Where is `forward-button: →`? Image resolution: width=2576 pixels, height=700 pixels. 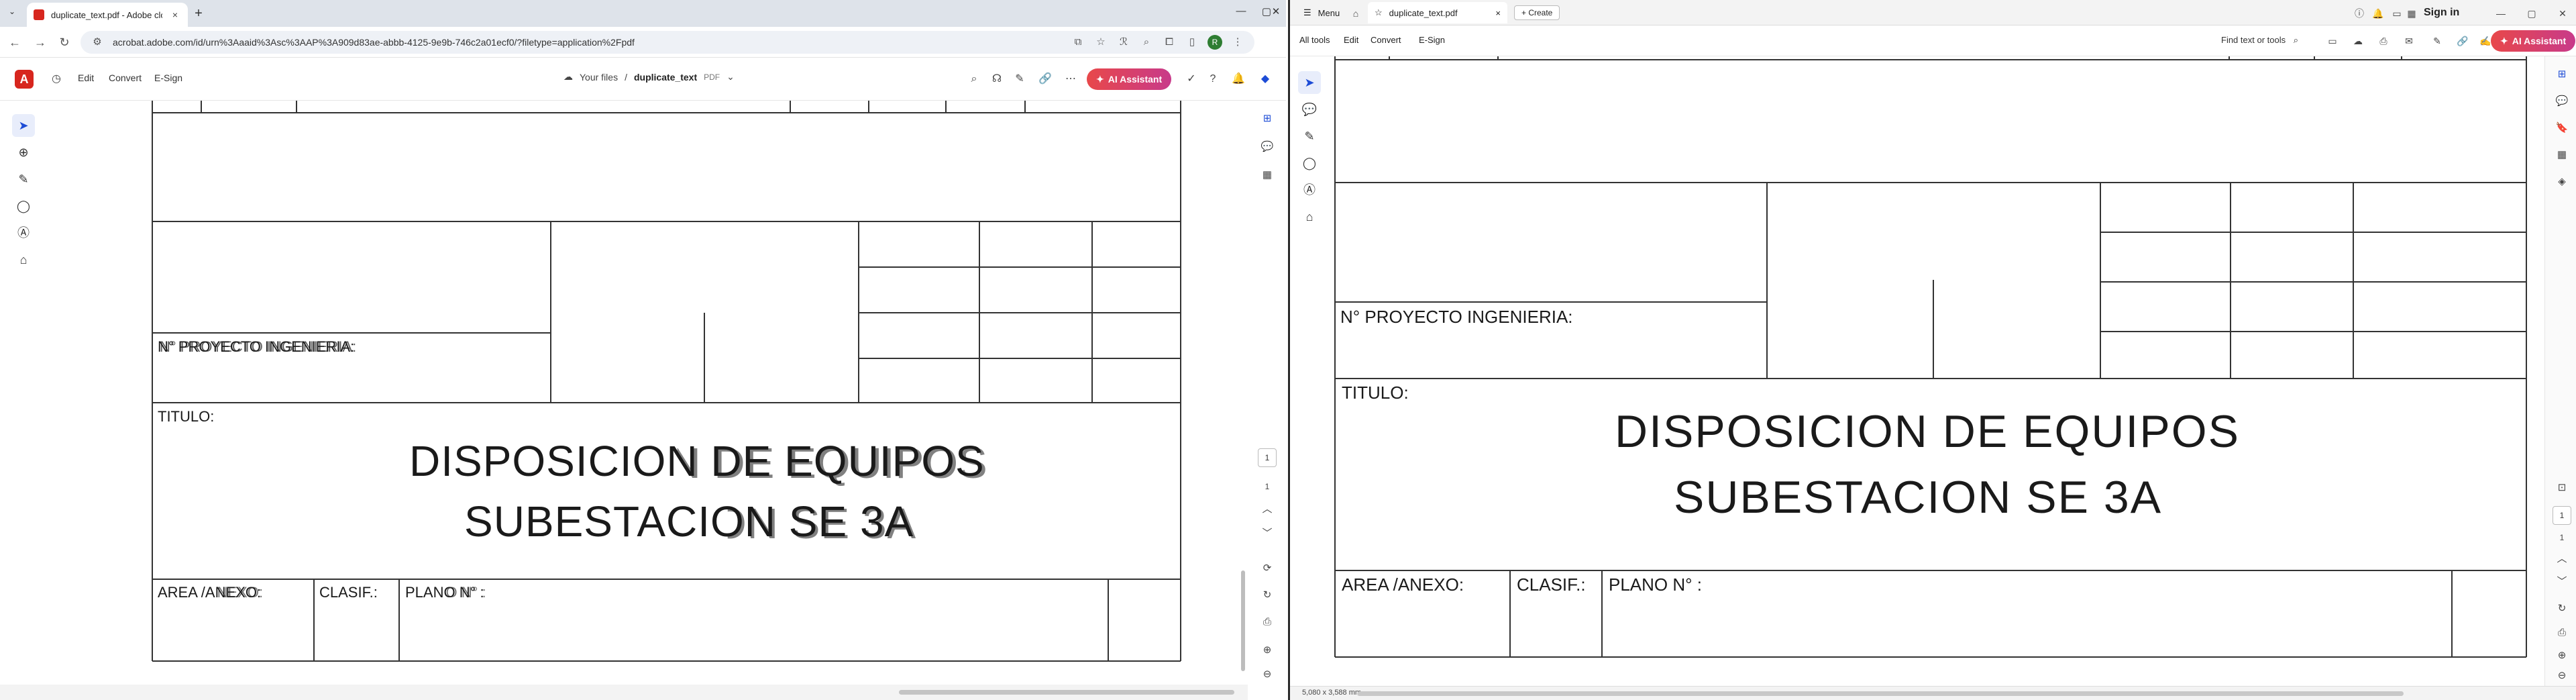
forward-button: → is located at coordinates (40, 42).